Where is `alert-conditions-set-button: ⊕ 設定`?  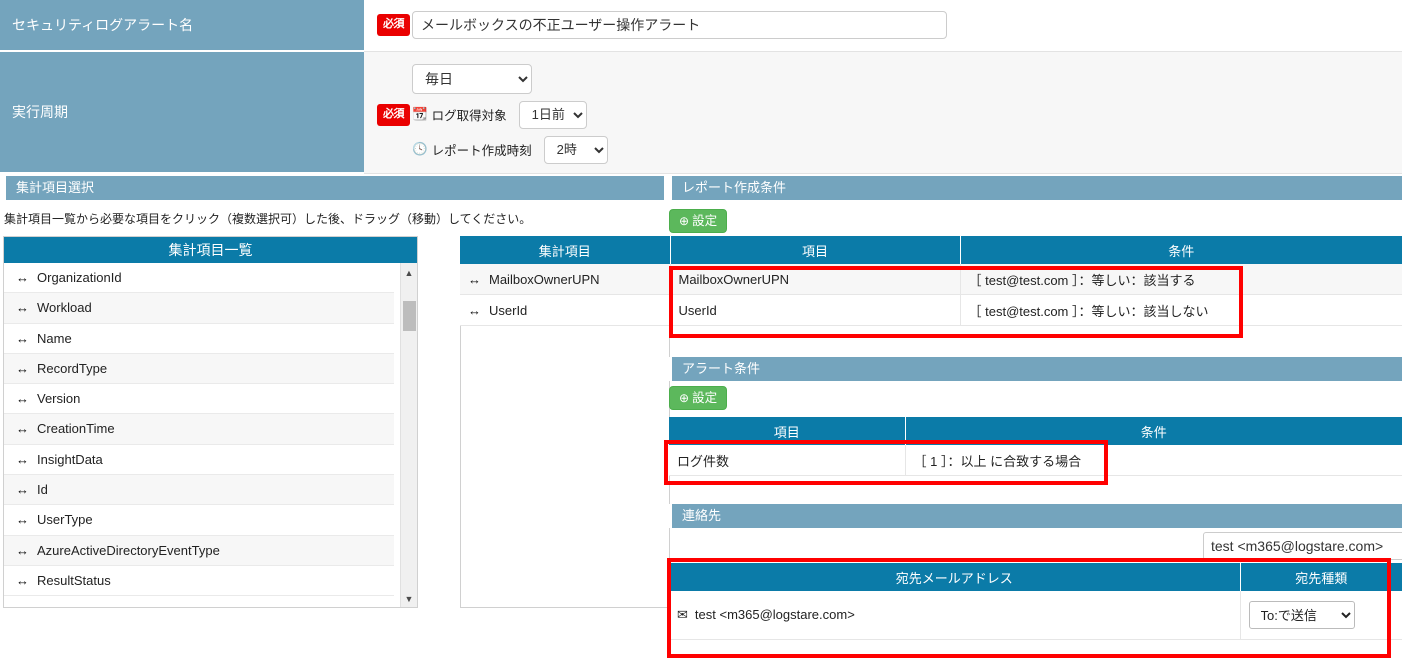 alert-conditions-set-button: ⊕ 設定 is located at coordinates (698, 398).